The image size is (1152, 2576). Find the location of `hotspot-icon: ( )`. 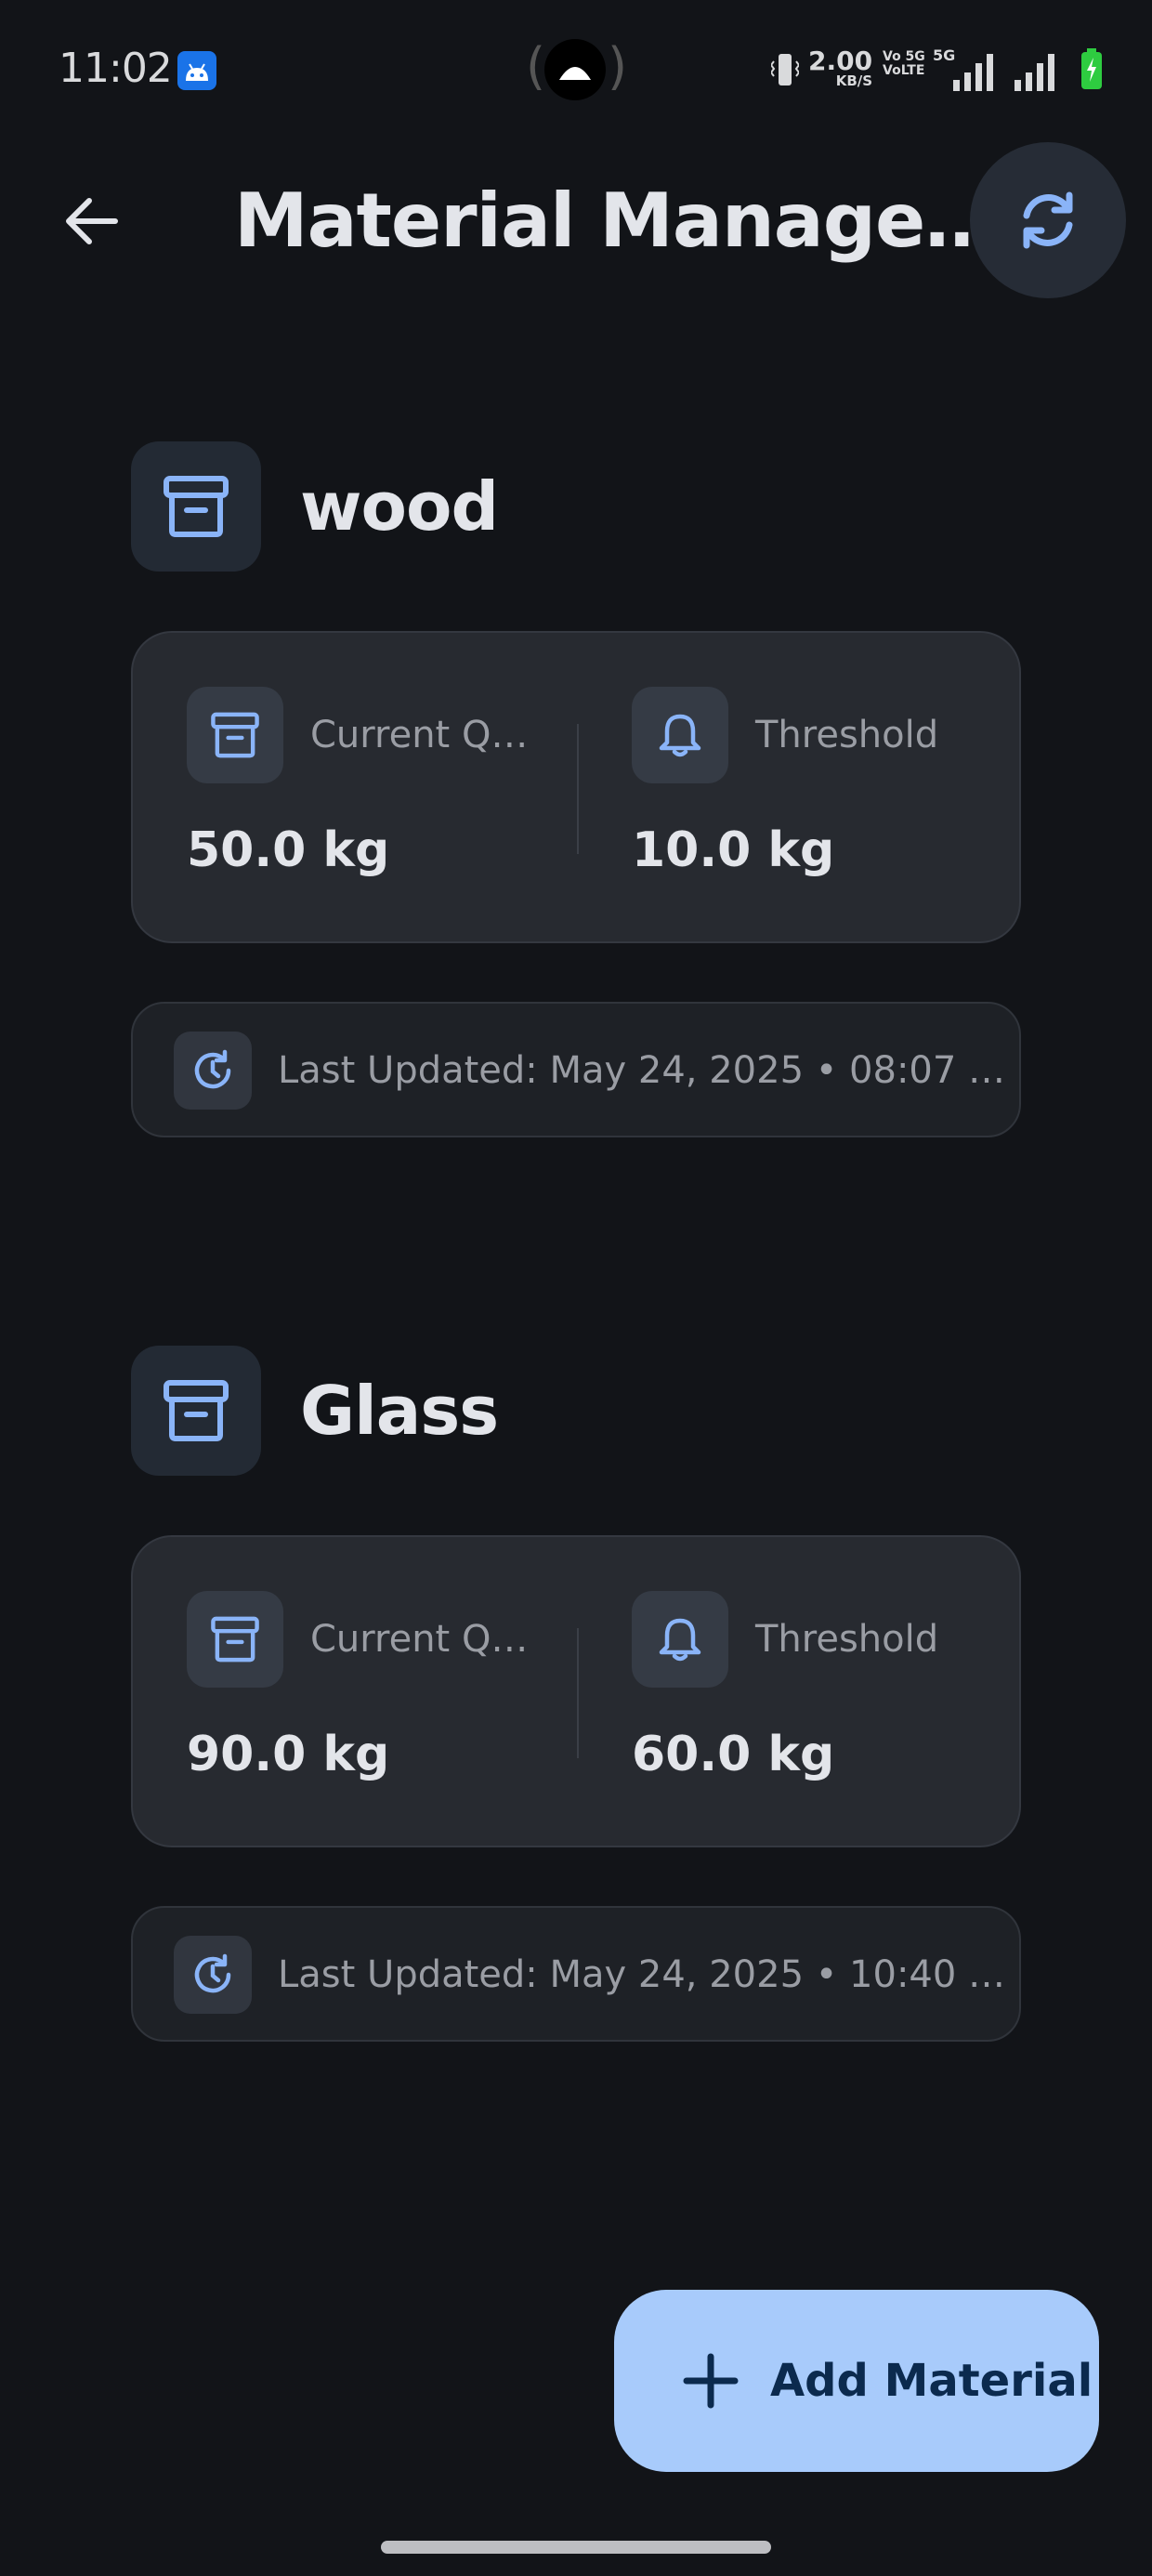

hotspot-icon: ( ) is located at coordinates (576, 68).